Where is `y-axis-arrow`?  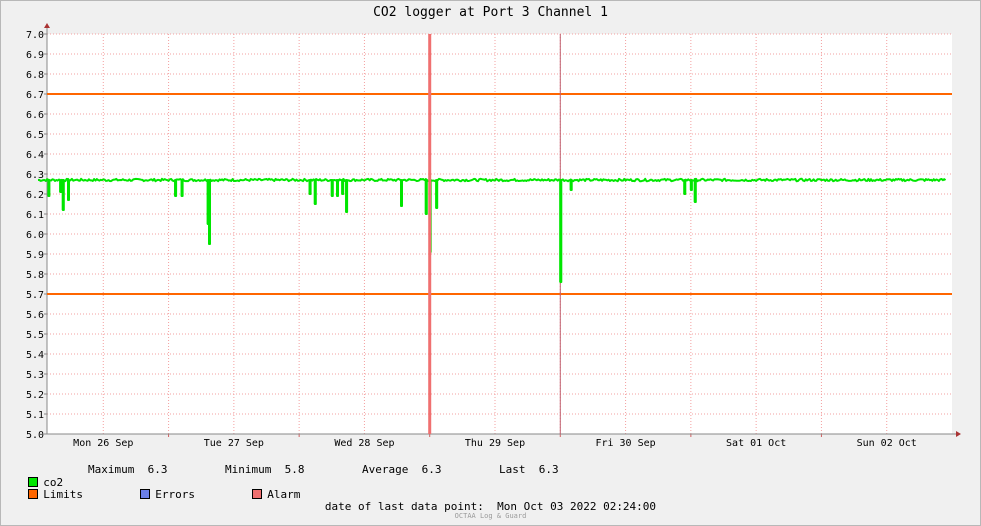
y-axis-arrow is located at coordinates (47, 25).